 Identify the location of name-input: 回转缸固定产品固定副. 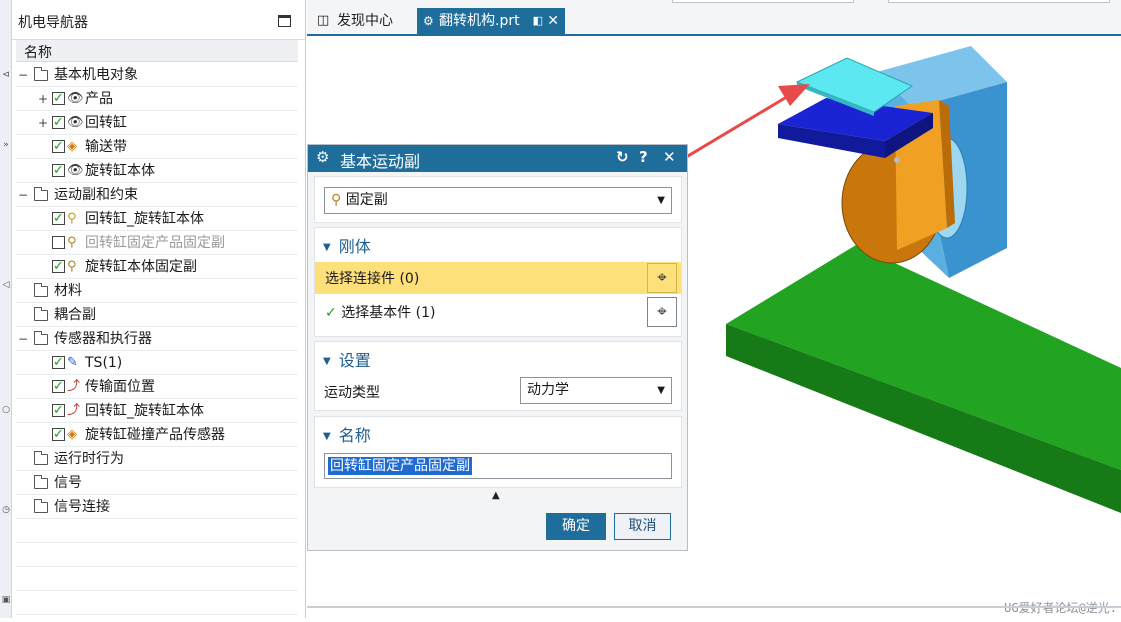
(498, 466).